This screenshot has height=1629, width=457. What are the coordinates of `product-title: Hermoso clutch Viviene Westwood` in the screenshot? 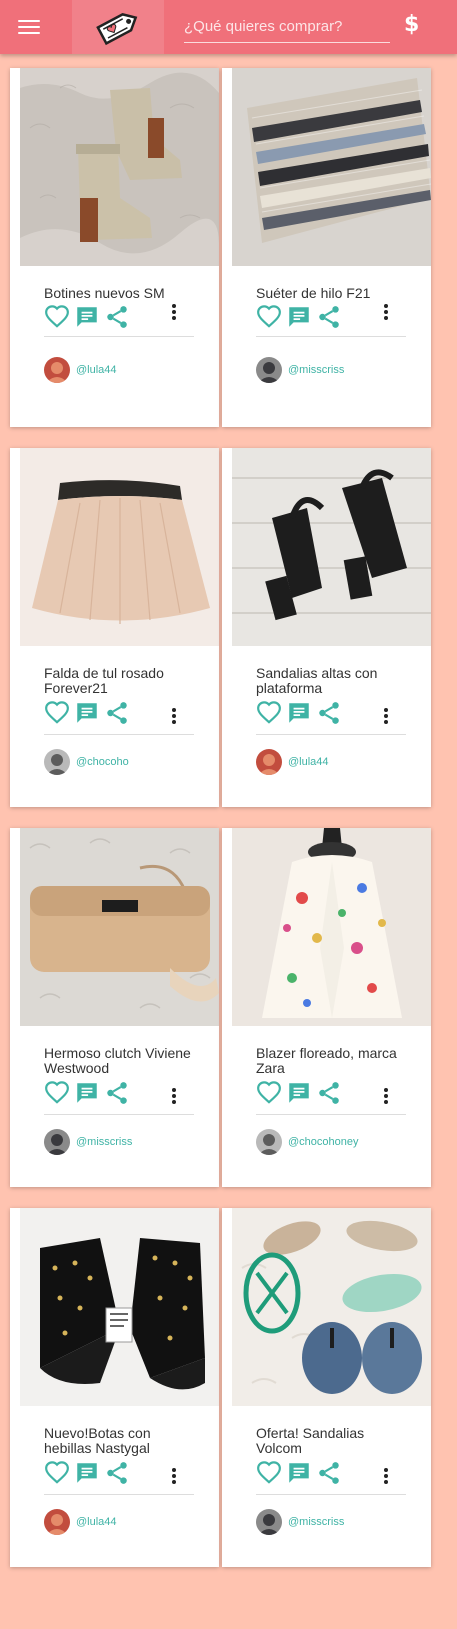 It's located at (119, 1061).